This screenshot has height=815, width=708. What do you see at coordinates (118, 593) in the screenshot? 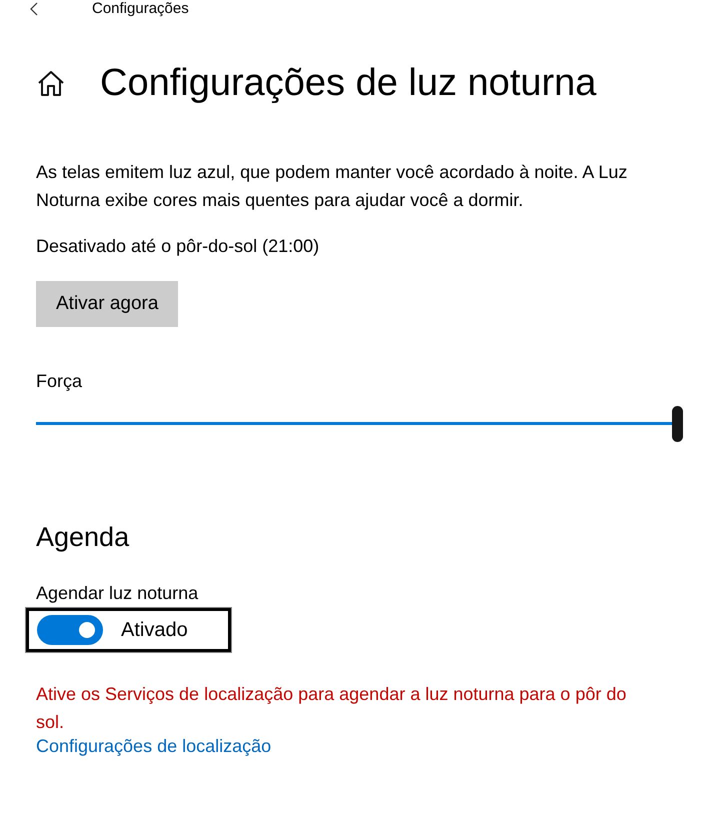
I see `toggle-label: Agendar luz noturna` at bounding box center [118, 593].